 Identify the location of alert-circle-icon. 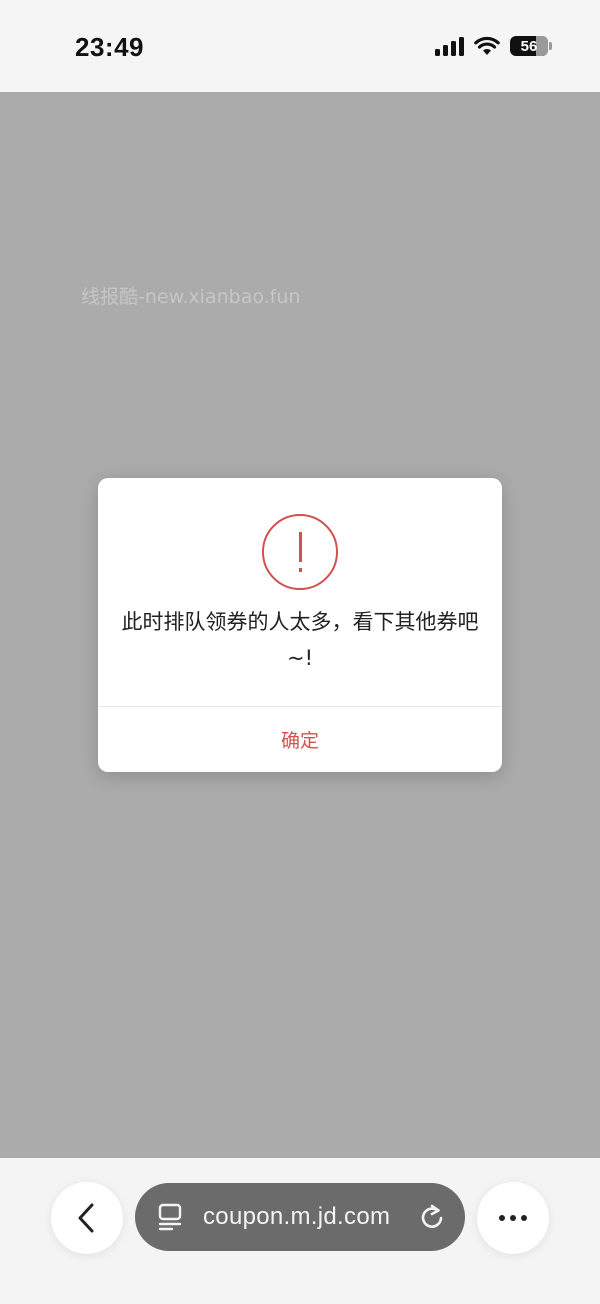
(300, 552).